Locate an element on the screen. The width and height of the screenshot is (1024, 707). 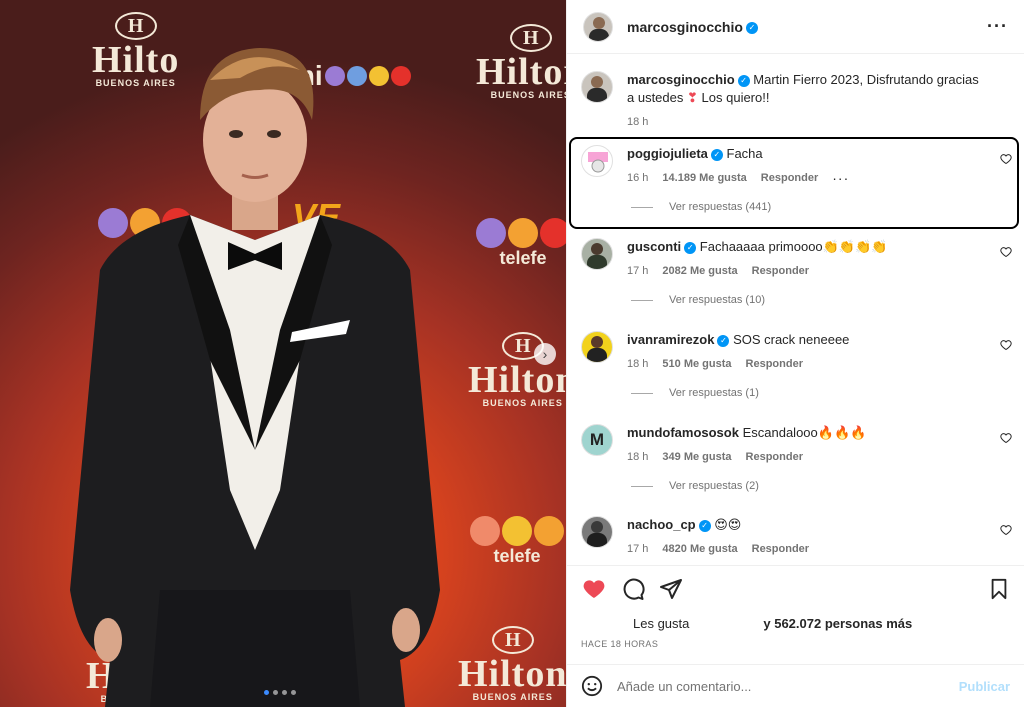
hilton-logo-top-right: H Hilton BUENOS AIRES is located at coordinates (521, 62).